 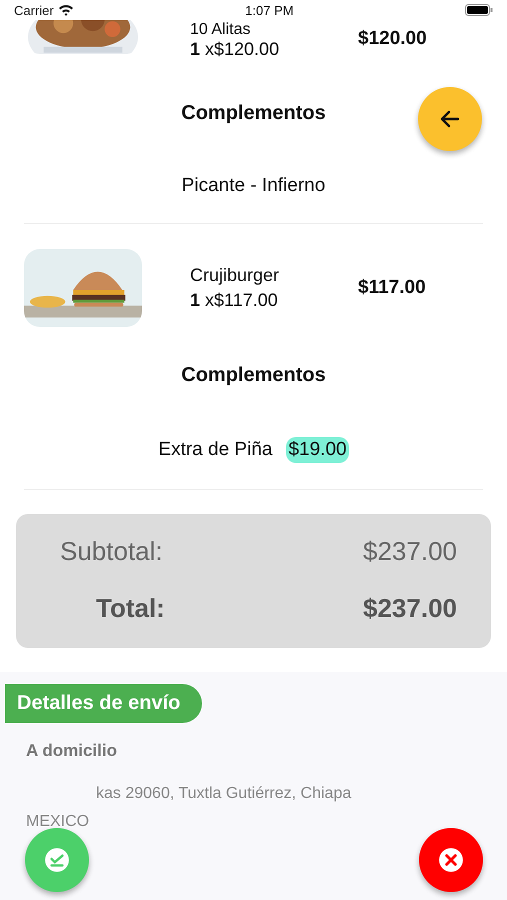 I want to click on total-value: $237.00, so click(x=410, y=608).